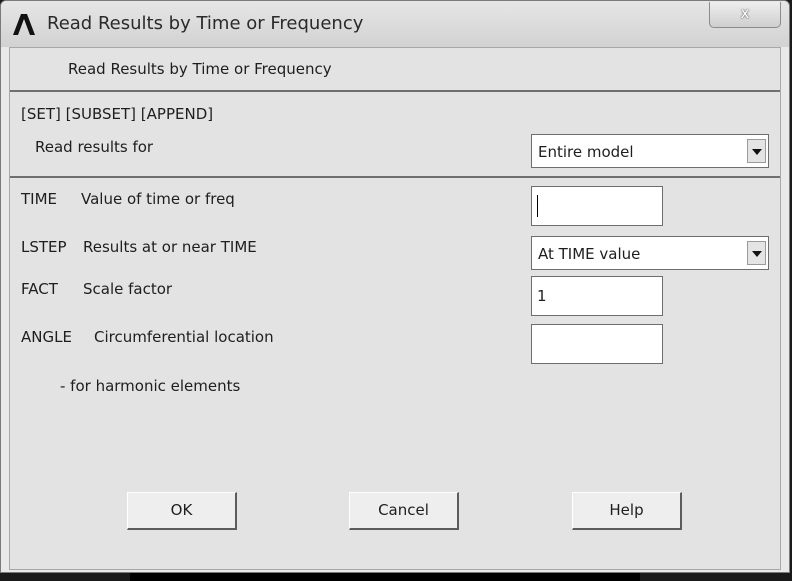 The width and height of the screenshot is (792, 581). I want to click on fact-description: Scale factor, so click(128, 289).